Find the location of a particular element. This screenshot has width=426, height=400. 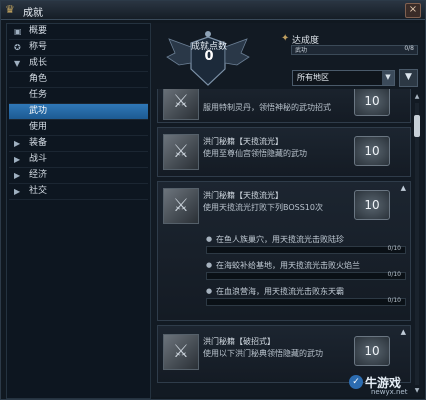

sidebar-item-economy: ▶ 经济 is located at coordinates (78, 176).